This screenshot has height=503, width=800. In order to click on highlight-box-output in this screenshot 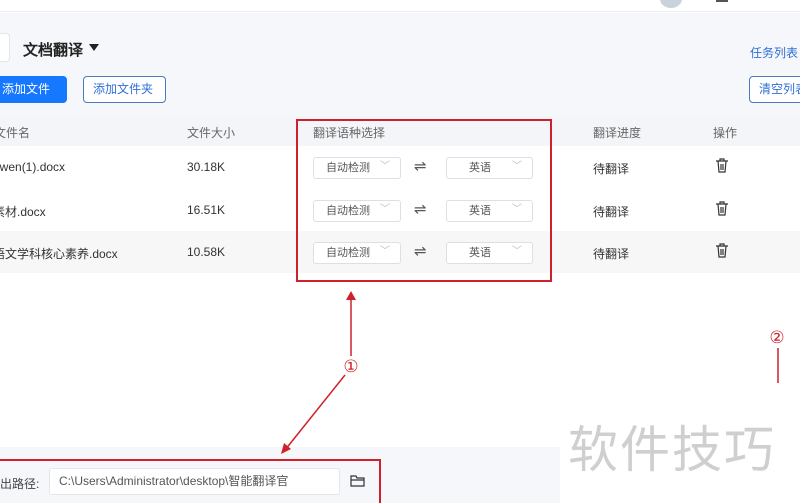, I will do `click(190, 481)`.